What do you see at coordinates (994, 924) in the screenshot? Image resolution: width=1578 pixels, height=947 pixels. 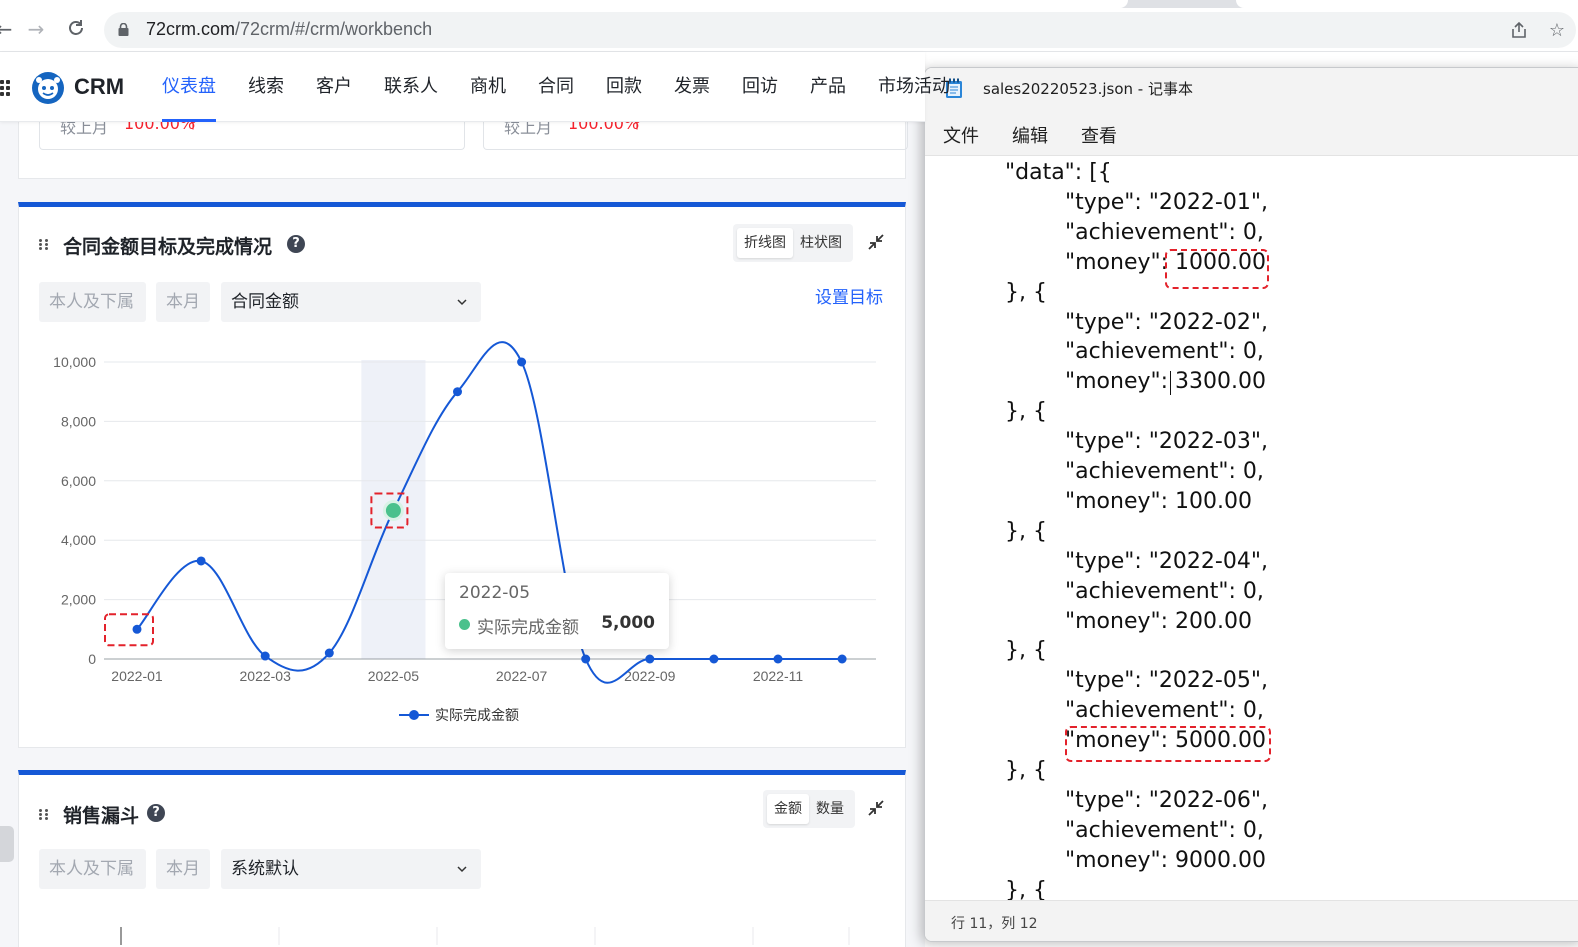 I see `cursor-position: 行 11，列 12` at bounding box center [994, 924].